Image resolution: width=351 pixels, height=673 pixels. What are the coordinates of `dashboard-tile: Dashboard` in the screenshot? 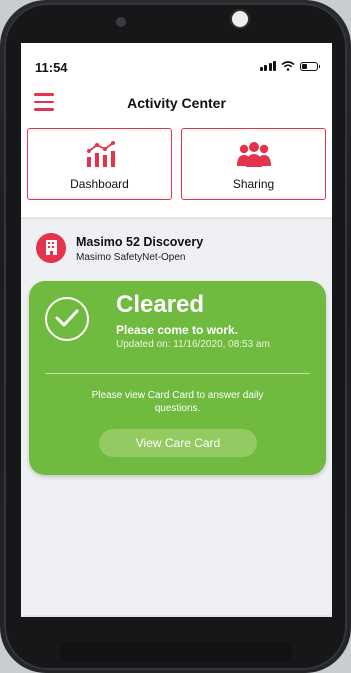 It's located at (99, 164).